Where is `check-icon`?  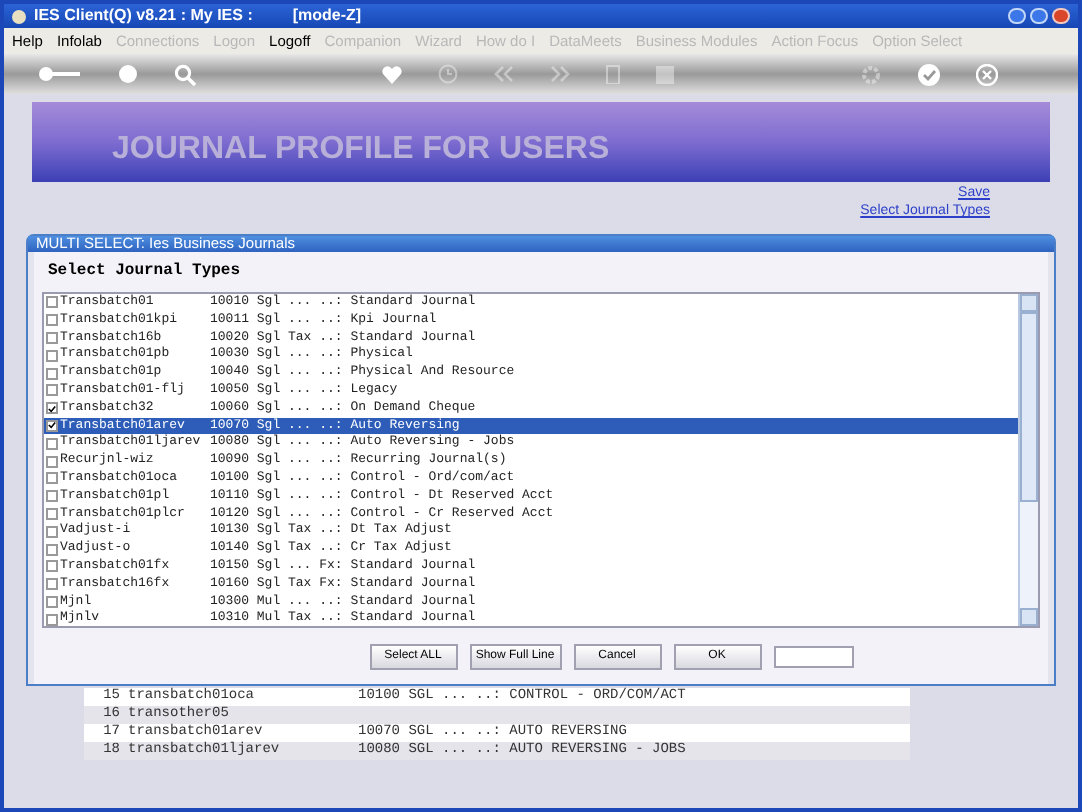 check-icon is located at coordinates (929, 74).